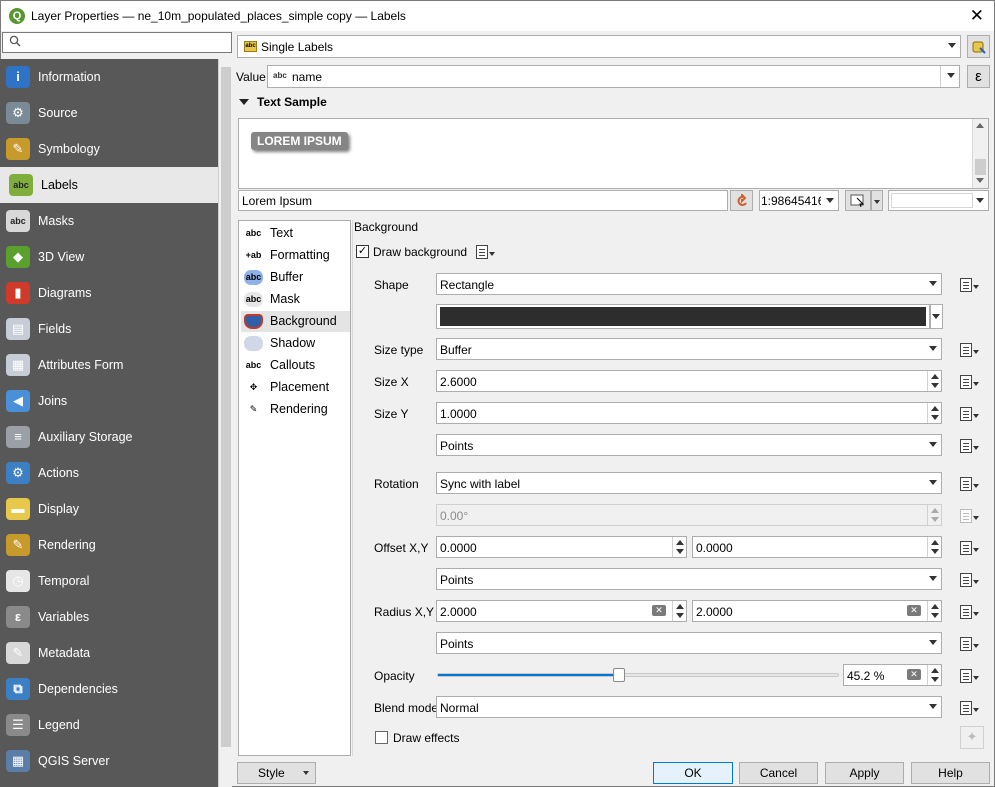 Image resolution: width=995 pixels, height=787 pixels. What do you see at coordinates (295, 299) in the screenshot?
I see `tab-mask: abcMask` at bounding box center [295, 299].